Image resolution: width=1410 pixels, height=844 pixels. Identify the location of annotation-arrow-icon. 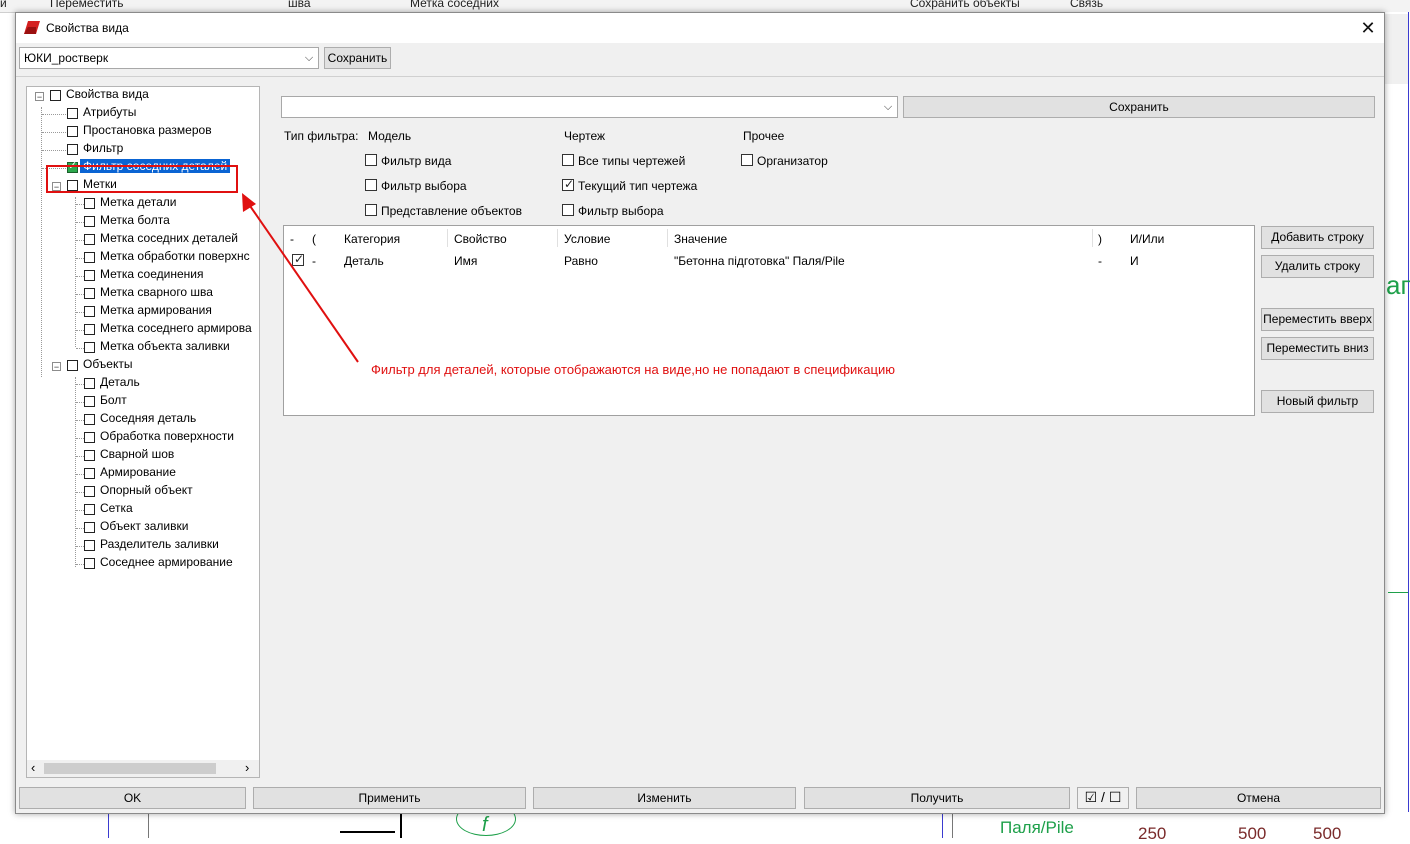
(300, 278).